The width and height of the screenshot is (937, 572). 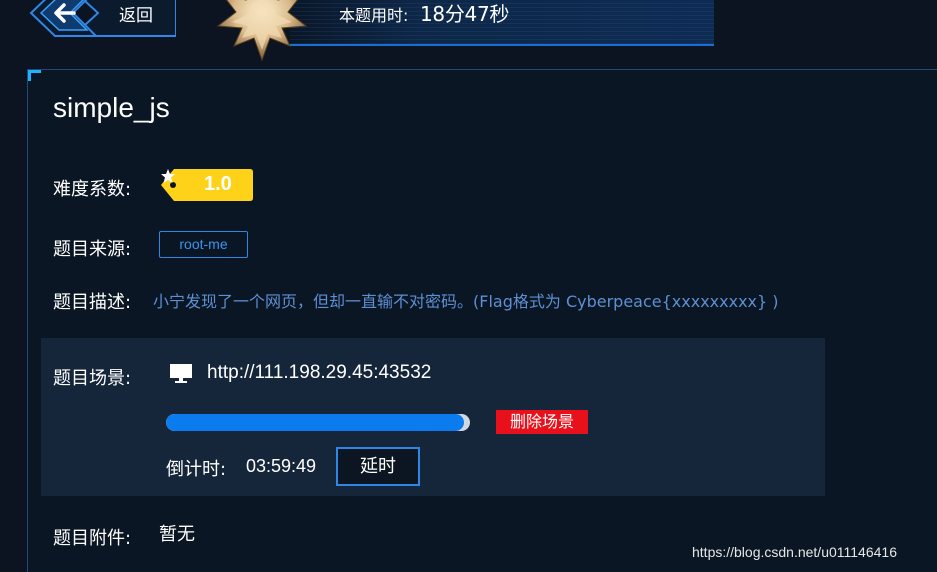 What do you see at coordinates (319, 373) in the screenshot?
I see `scene-url-link: http://111.198.29.45:43532` at bounding box center [319, 373].